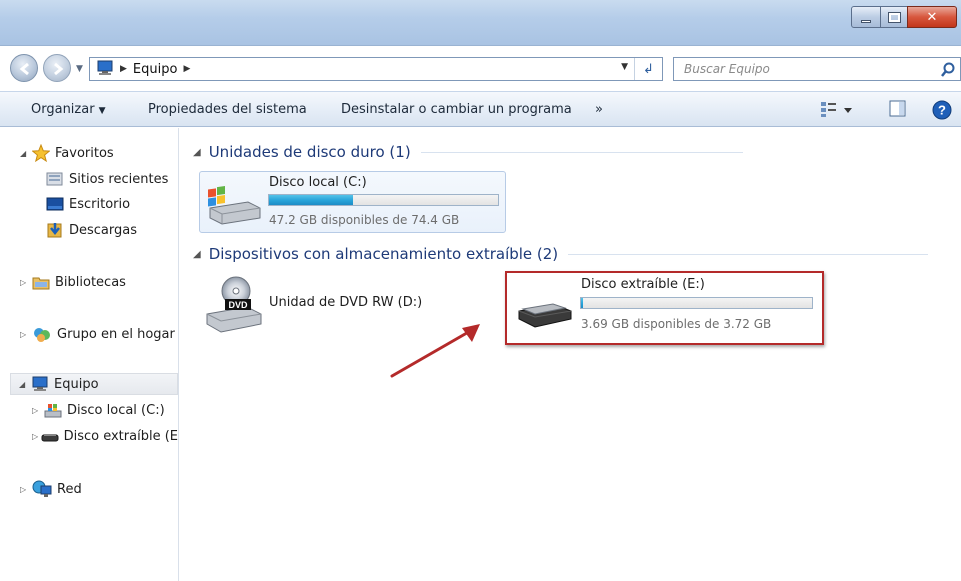  What do you see at coordinates (238, 305) in the screenshot?
I see `dvd-badge: DVD` at bounding box center [238, 305].